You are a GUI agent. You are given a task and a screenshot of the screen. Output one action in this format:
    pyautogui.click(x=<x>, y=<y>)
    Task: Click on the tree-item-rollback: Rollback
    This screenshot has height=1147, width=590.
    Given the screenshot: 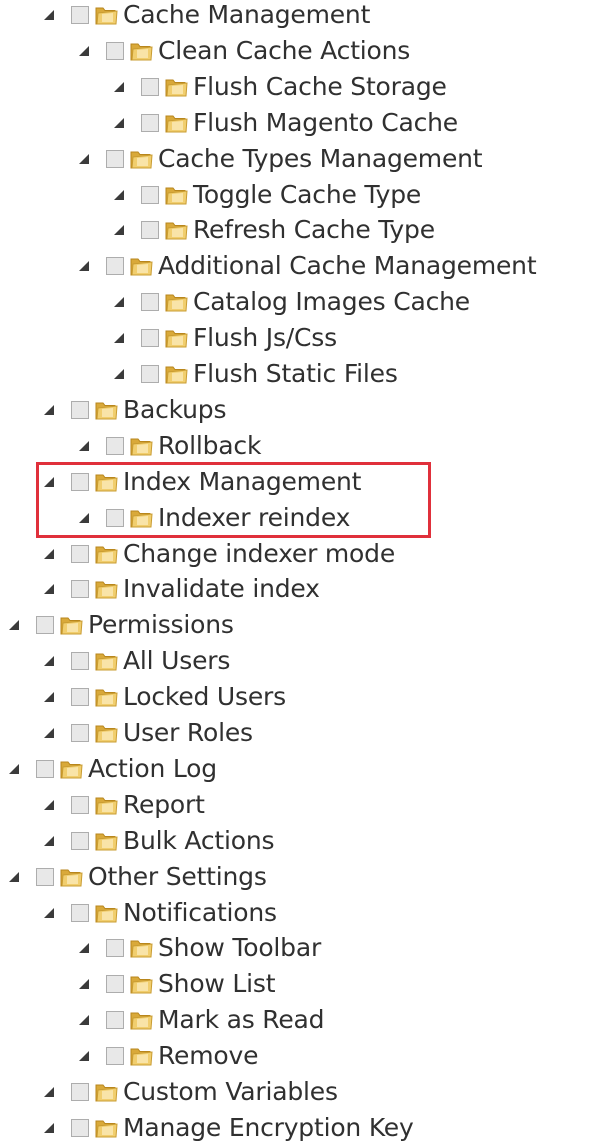 What is the action you would take?
    pyautogui.click(x=169, y=446)
    